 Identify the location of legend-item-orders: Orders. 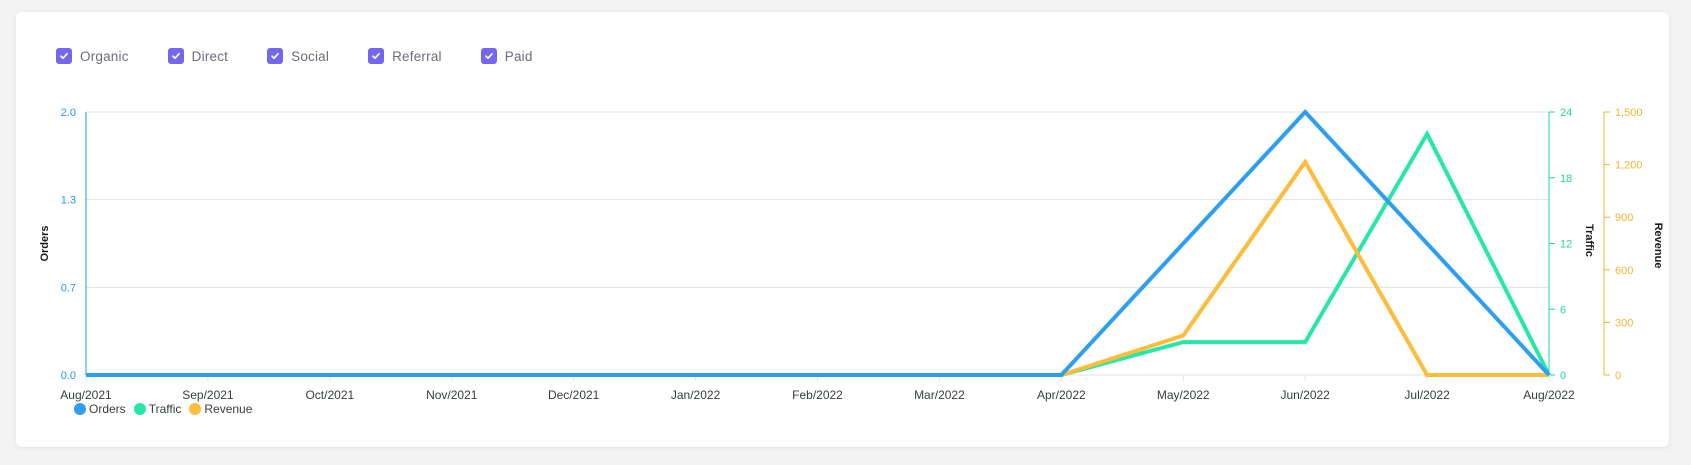
(100, 409).